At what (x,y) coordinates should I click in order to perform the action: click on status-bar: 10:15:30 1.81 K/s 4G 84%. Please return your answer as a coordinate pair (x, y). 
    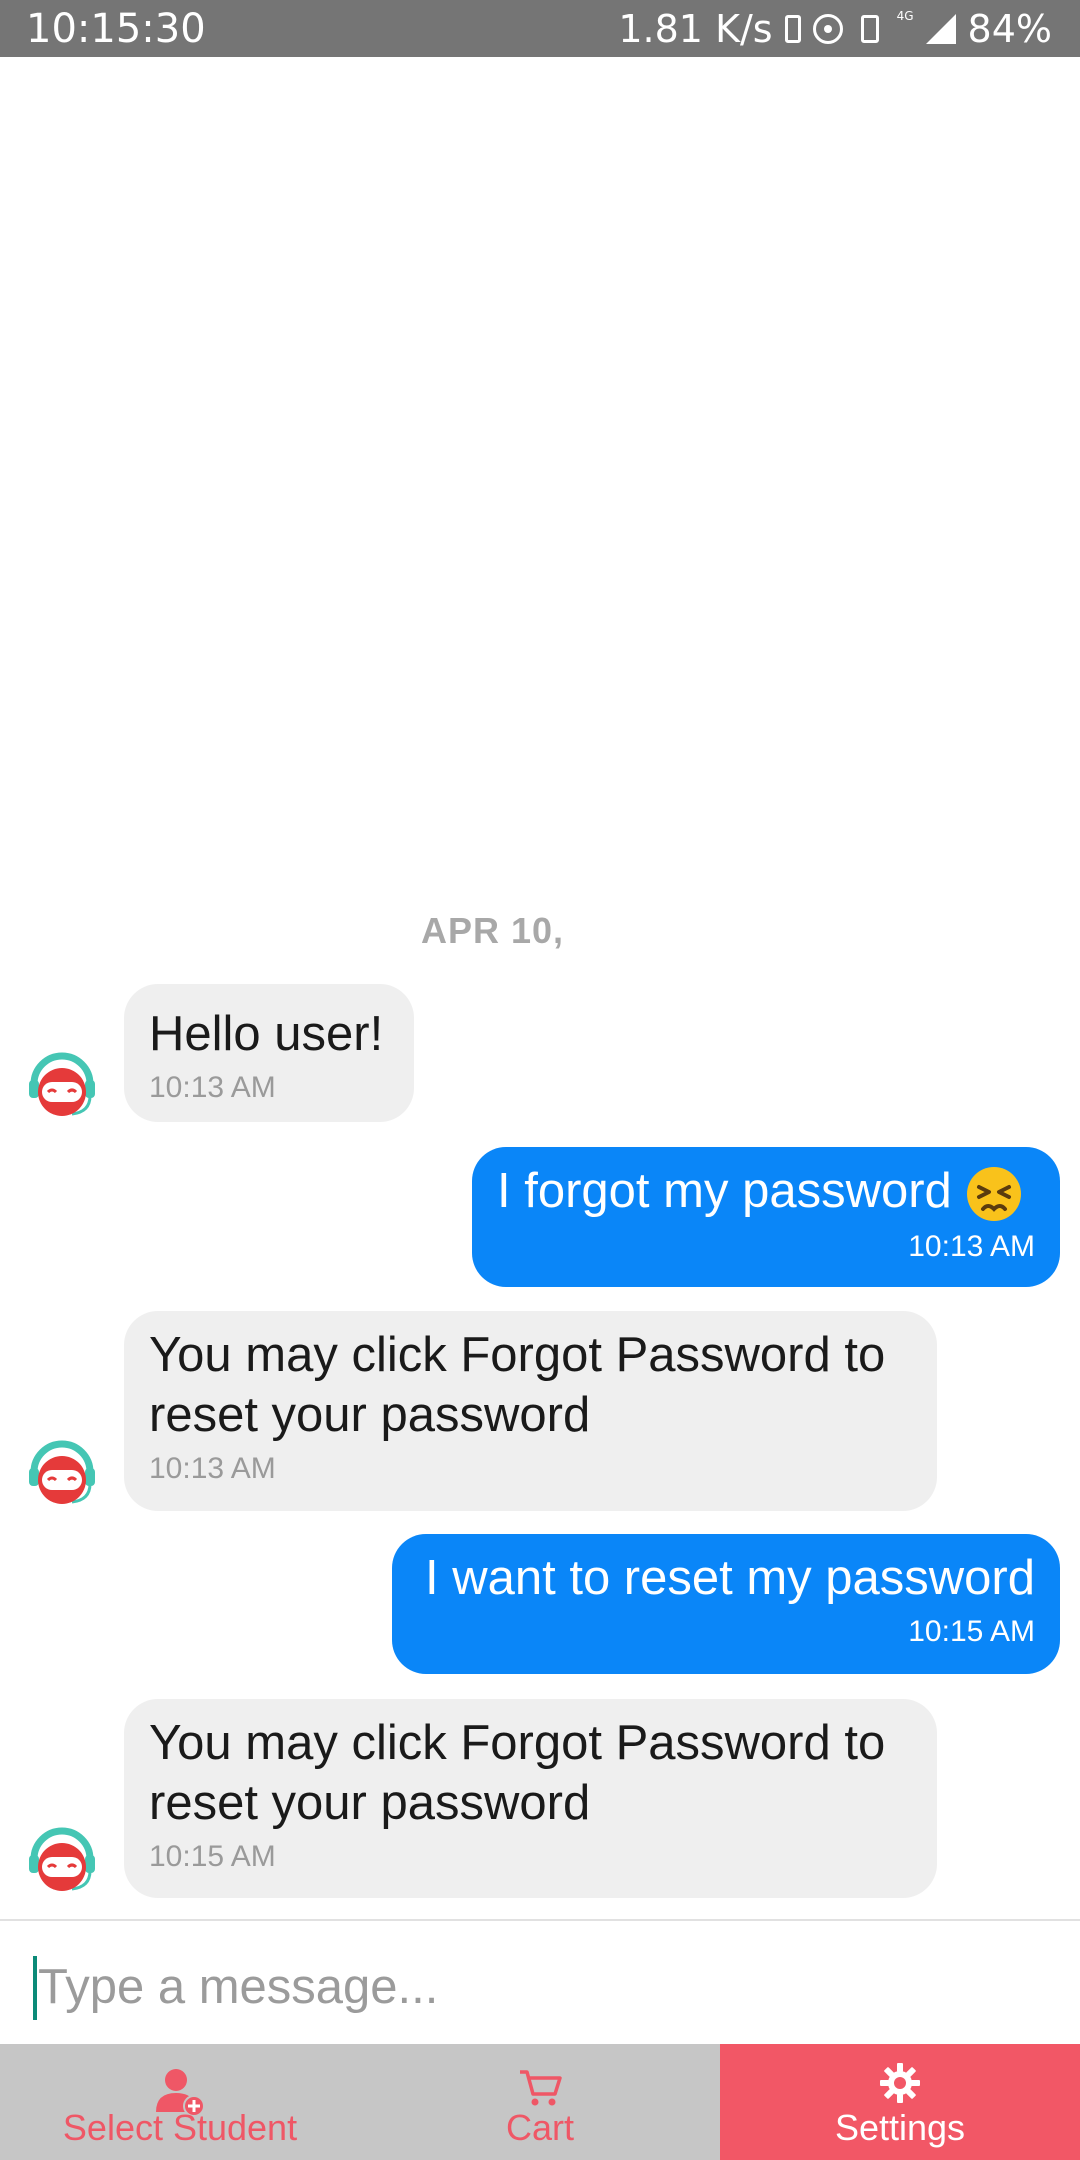
    Looking at the image, I should click on (540, 28).